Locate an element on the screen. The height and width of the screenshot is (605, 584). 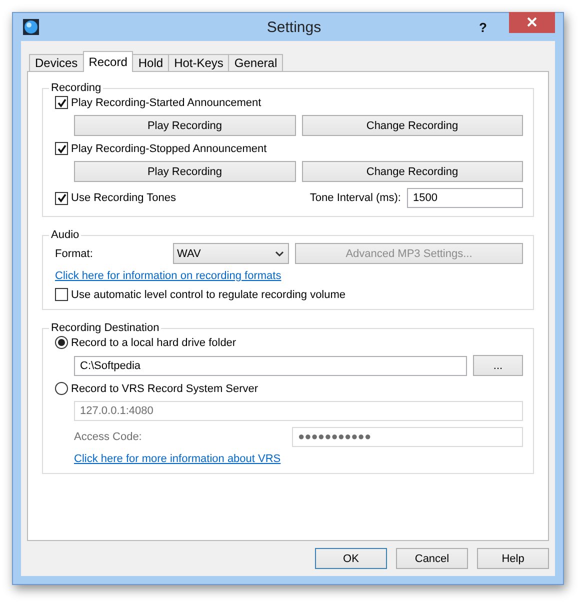
help-button: ? is located at coordinates (483, 27).